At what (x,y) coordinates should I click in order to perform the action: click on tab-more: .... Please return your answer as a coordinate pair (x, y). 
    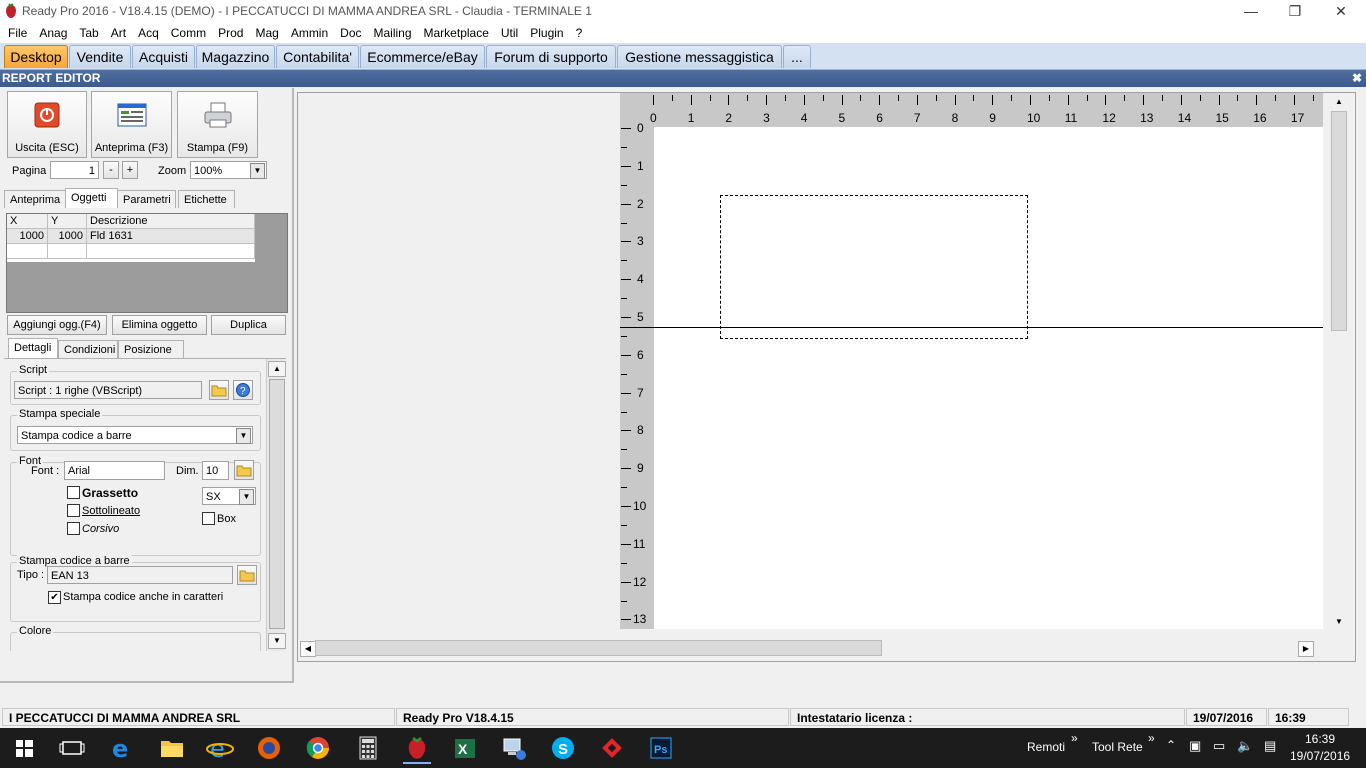
    Looking at the image, I should click on (797, 56).